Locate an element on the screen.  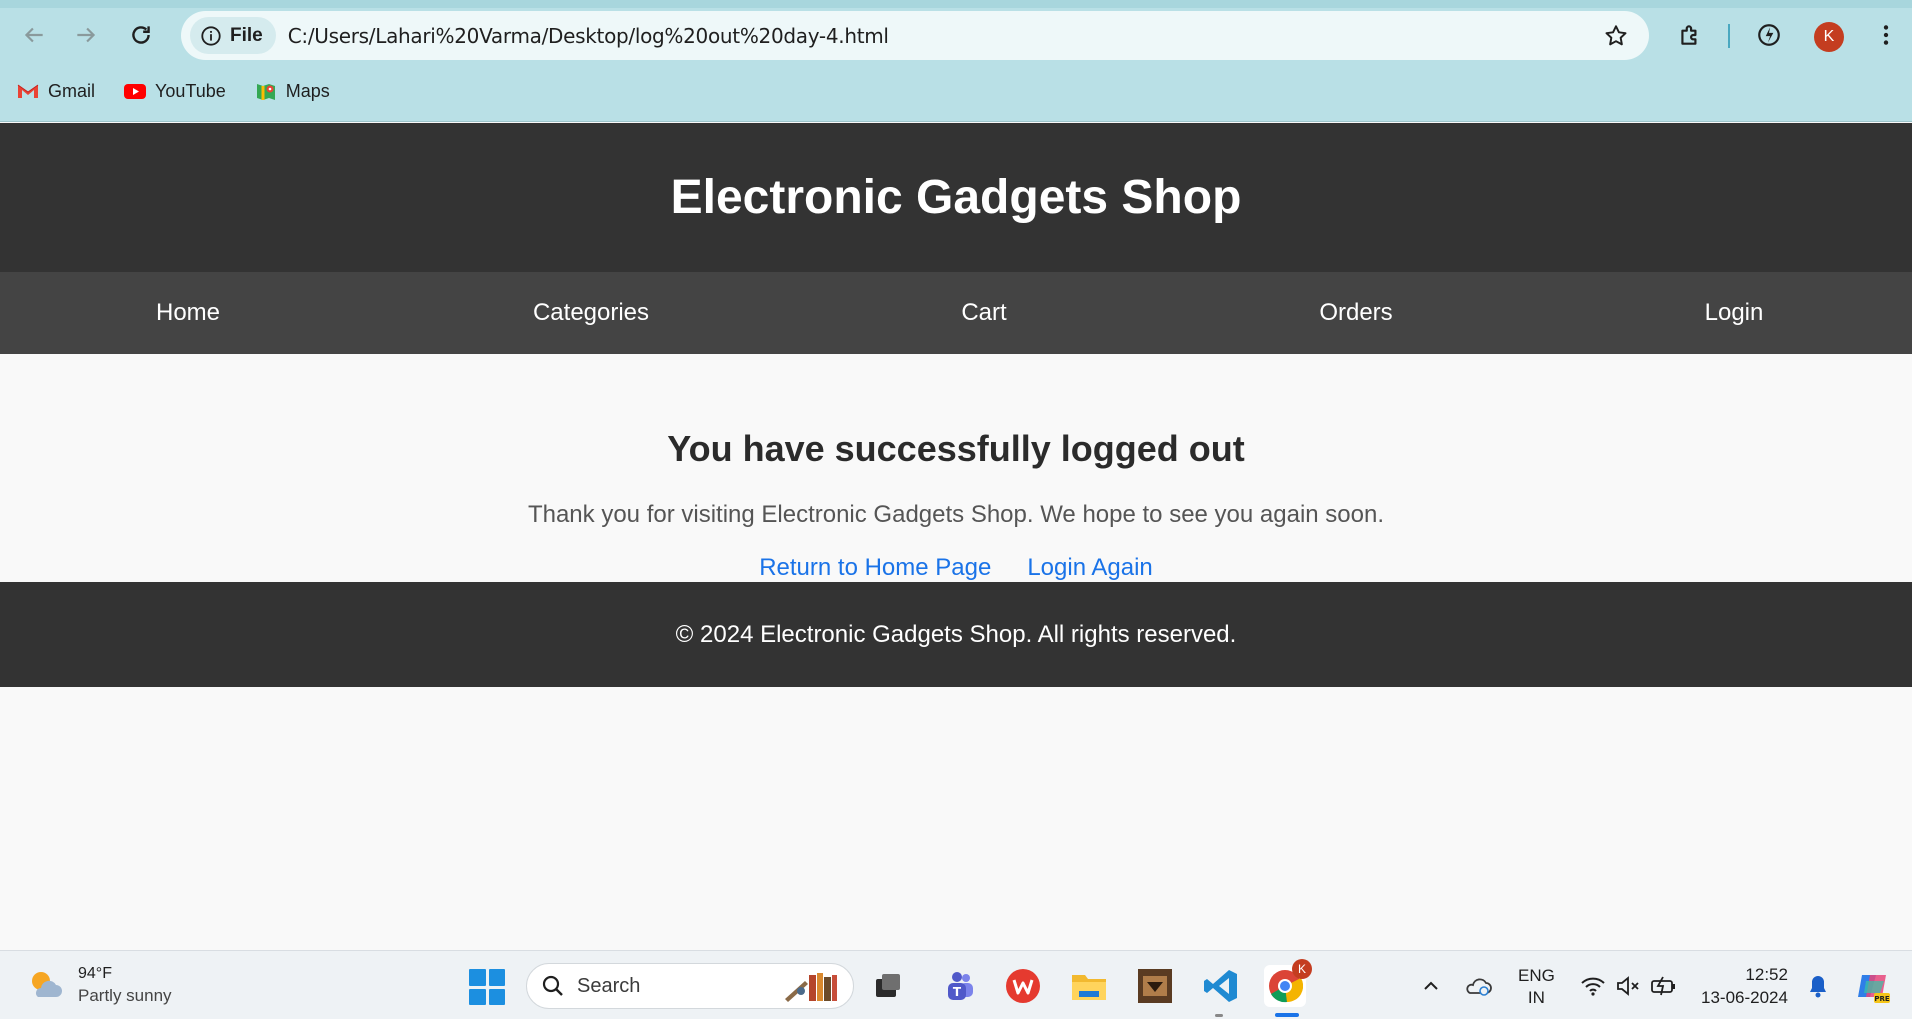
weather-temp: 94°F is located at coordinates (95, 973).